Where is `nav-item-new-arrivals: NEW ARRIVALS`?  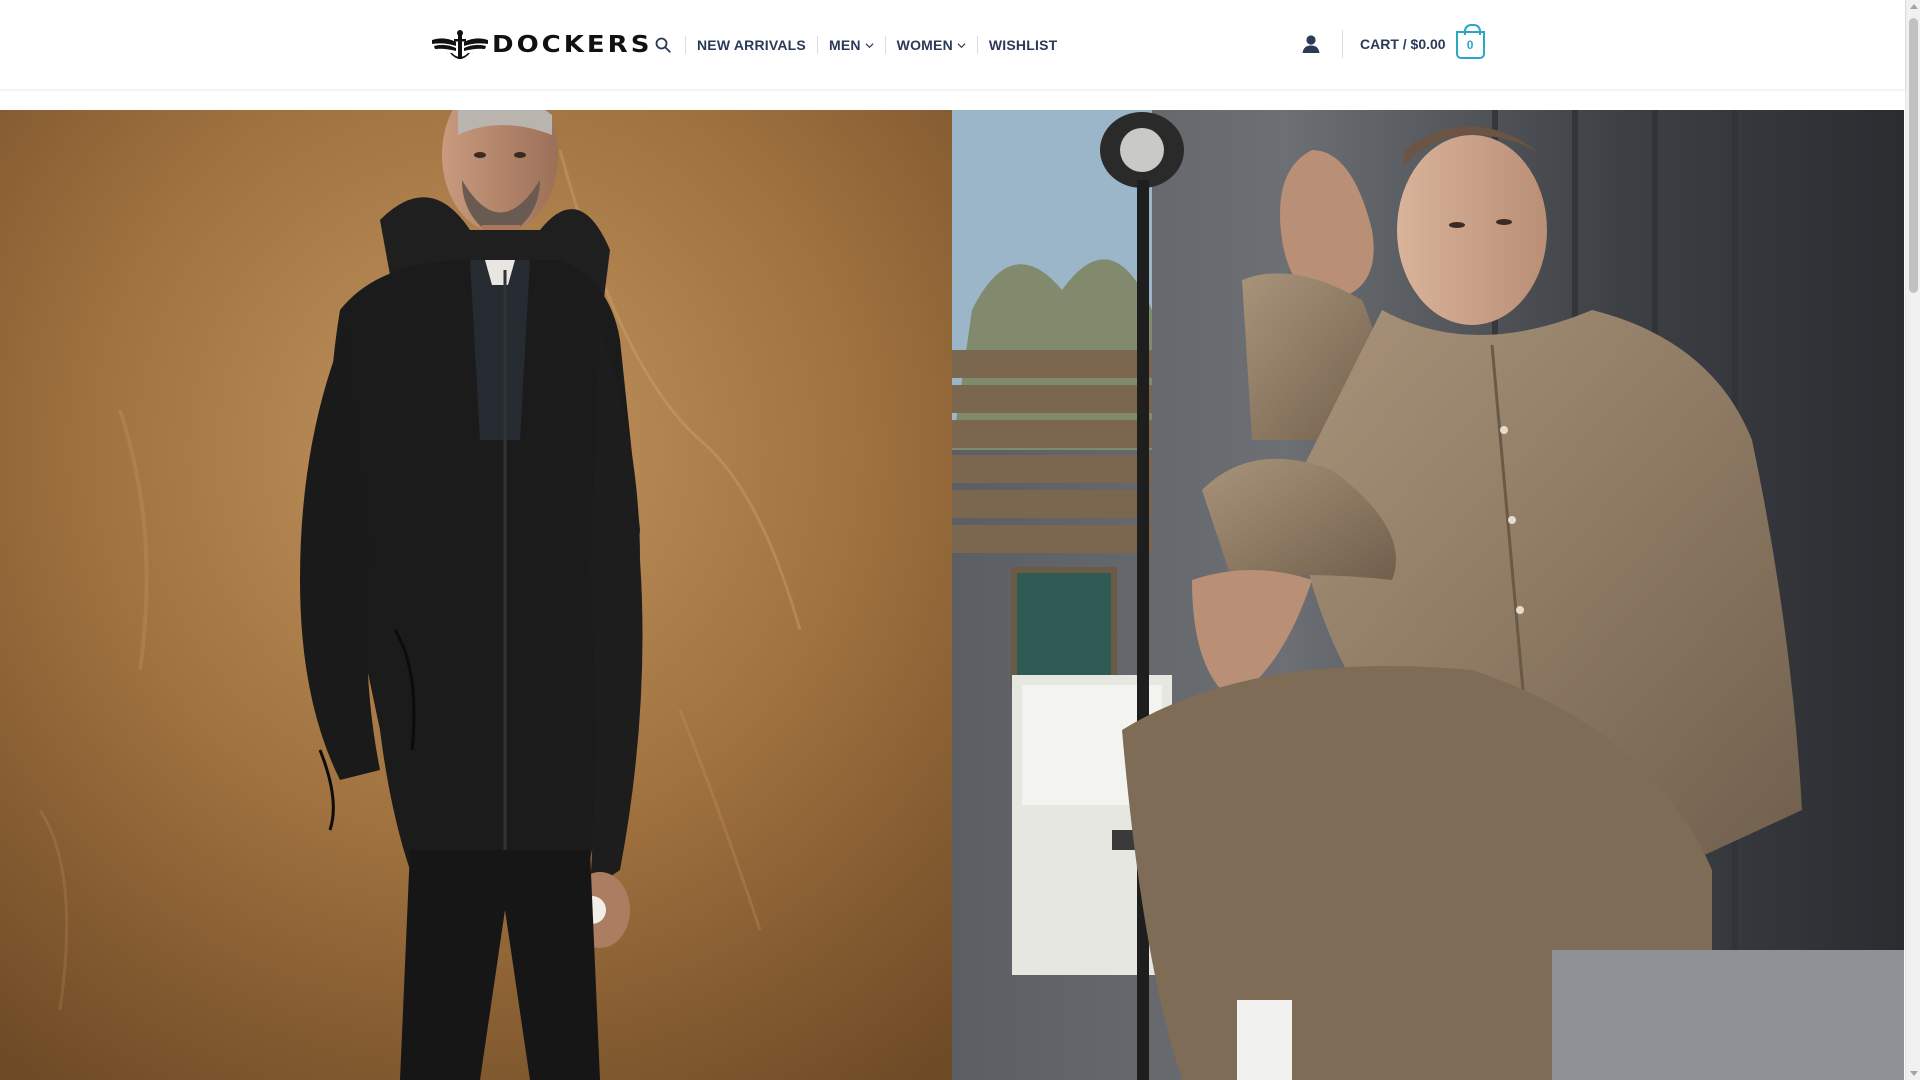 nav-item-new-arrivals: NEW ARRIVALS is located at coordinates (751, 45).